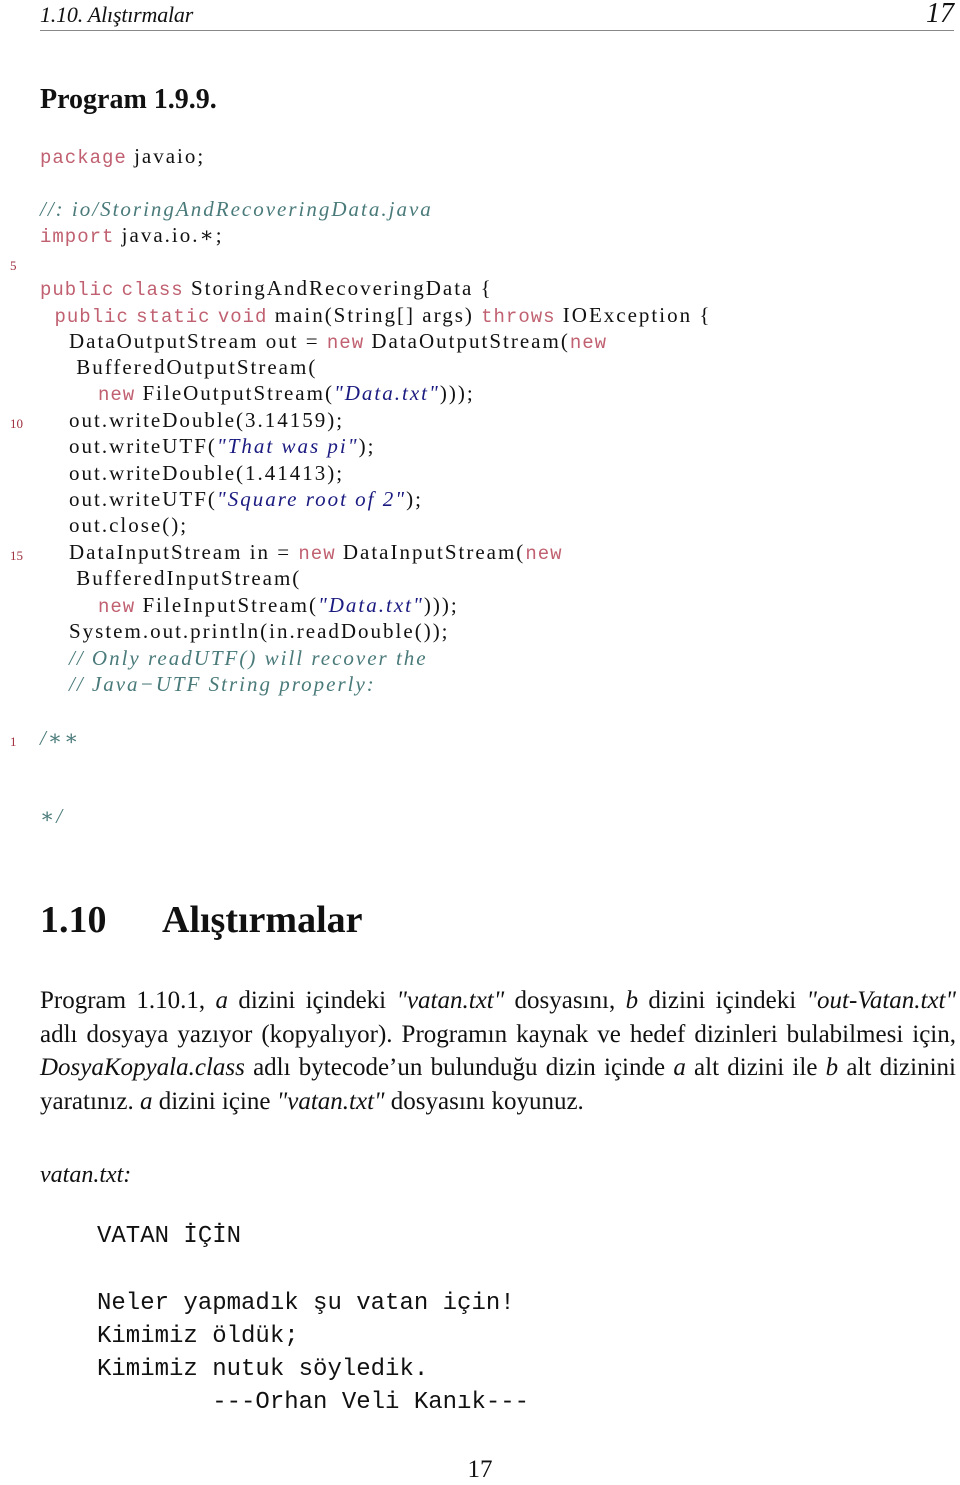  Describe the element at coordinates (236, 209) in the screenshot. I see `code-comment: //: io/StoringAndRecoveringData.java` at that location.